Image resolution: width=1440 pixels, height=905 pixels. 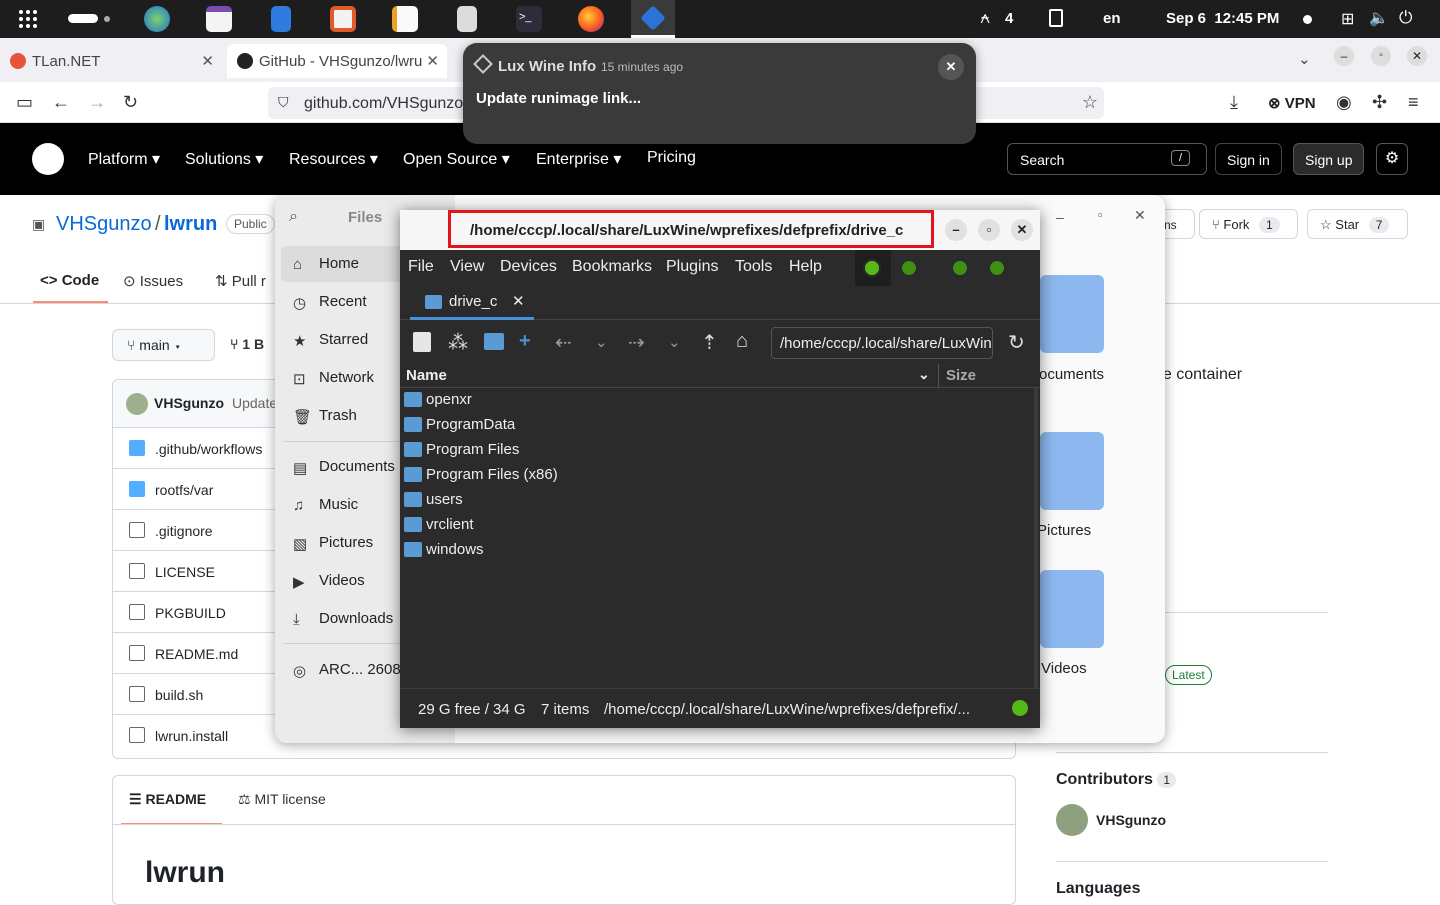 What do you see at coordinates (1392, 159) in the screenshot?
I see `settings-sliders-icon: ⚙` at bounding box center [1392, 159].